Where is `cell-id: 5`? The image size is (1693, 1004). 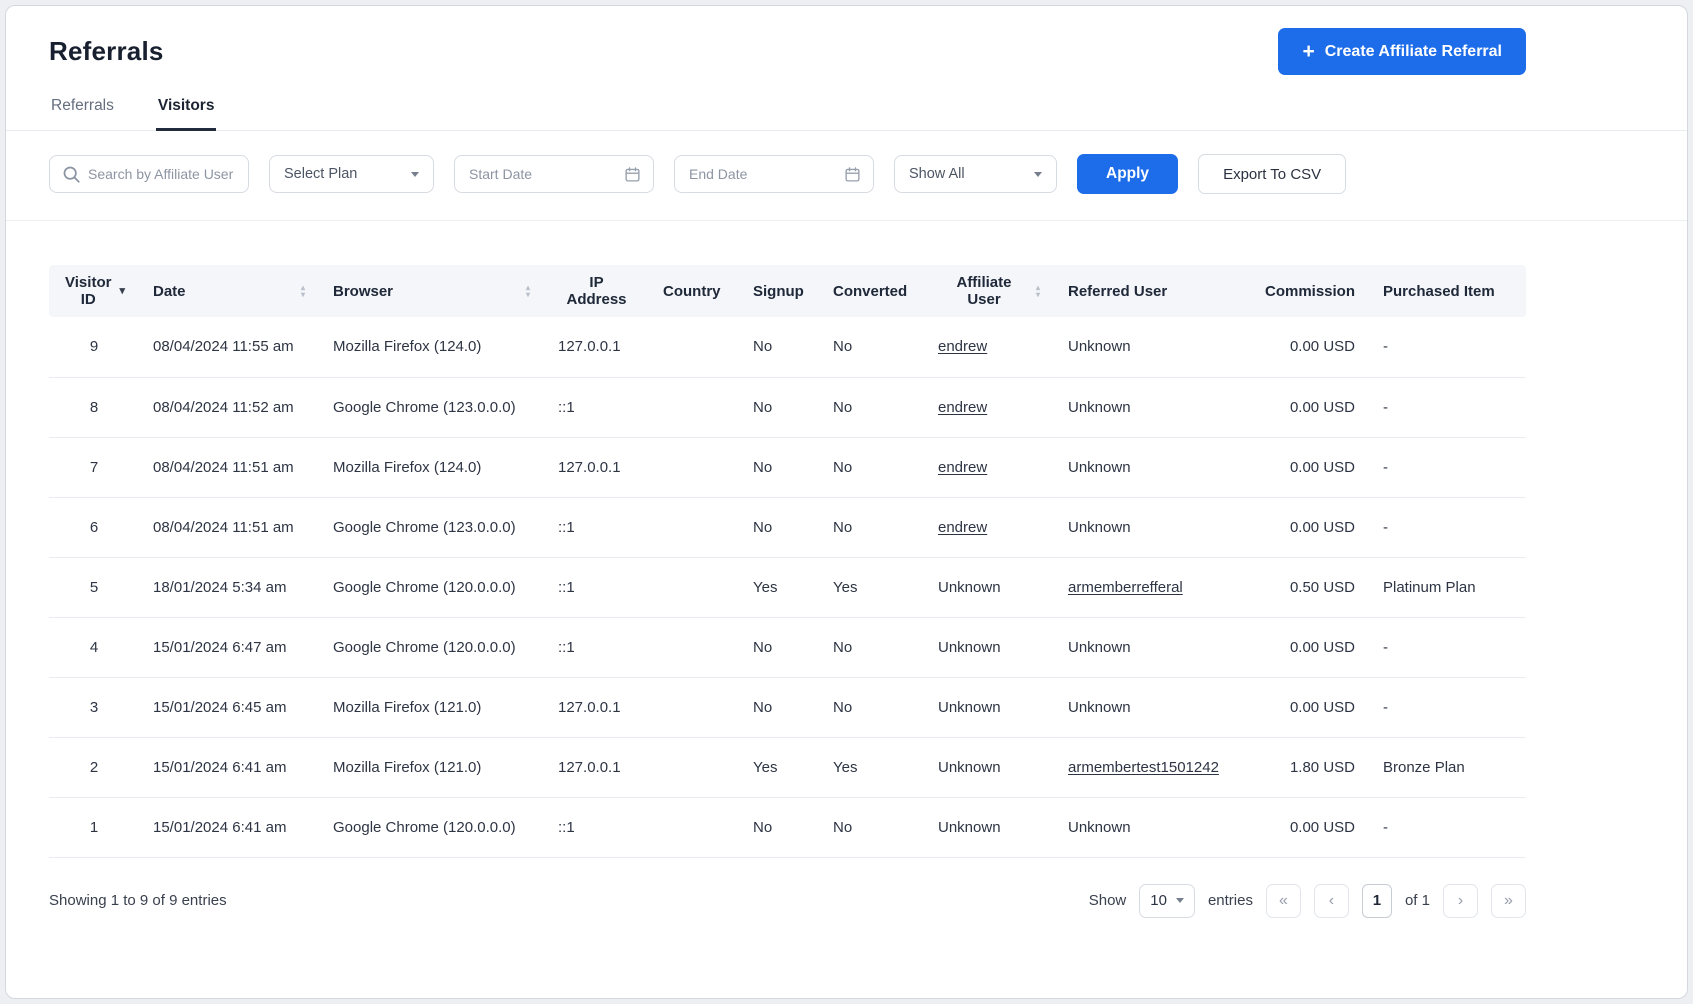 cell-id: 5 is located at coordinates (94, 587).